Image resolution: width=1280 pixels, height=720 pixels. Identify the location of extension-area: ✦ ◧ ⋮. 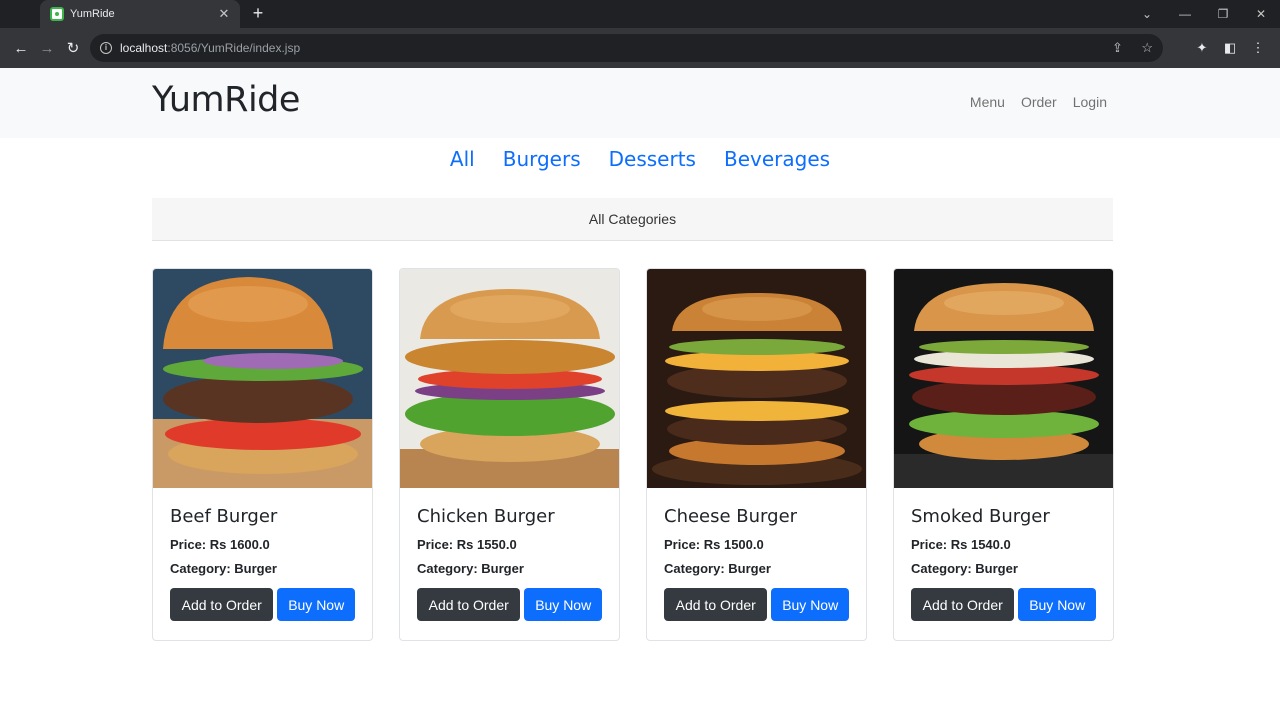
(1230, 48).